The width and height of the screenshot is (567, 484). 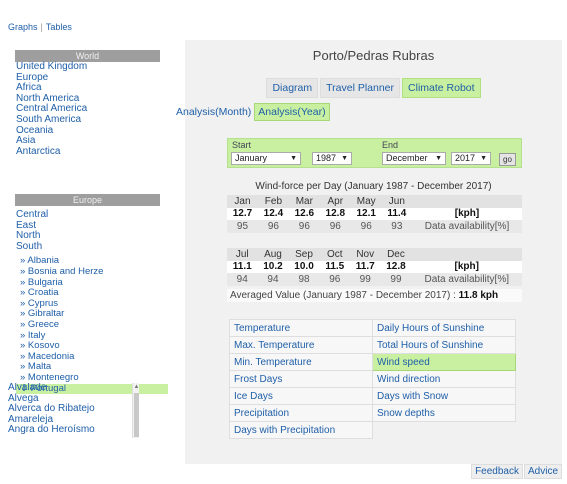 I want to click on page-title: Porto/Pedras Rubras, so click(x=373, y=55).